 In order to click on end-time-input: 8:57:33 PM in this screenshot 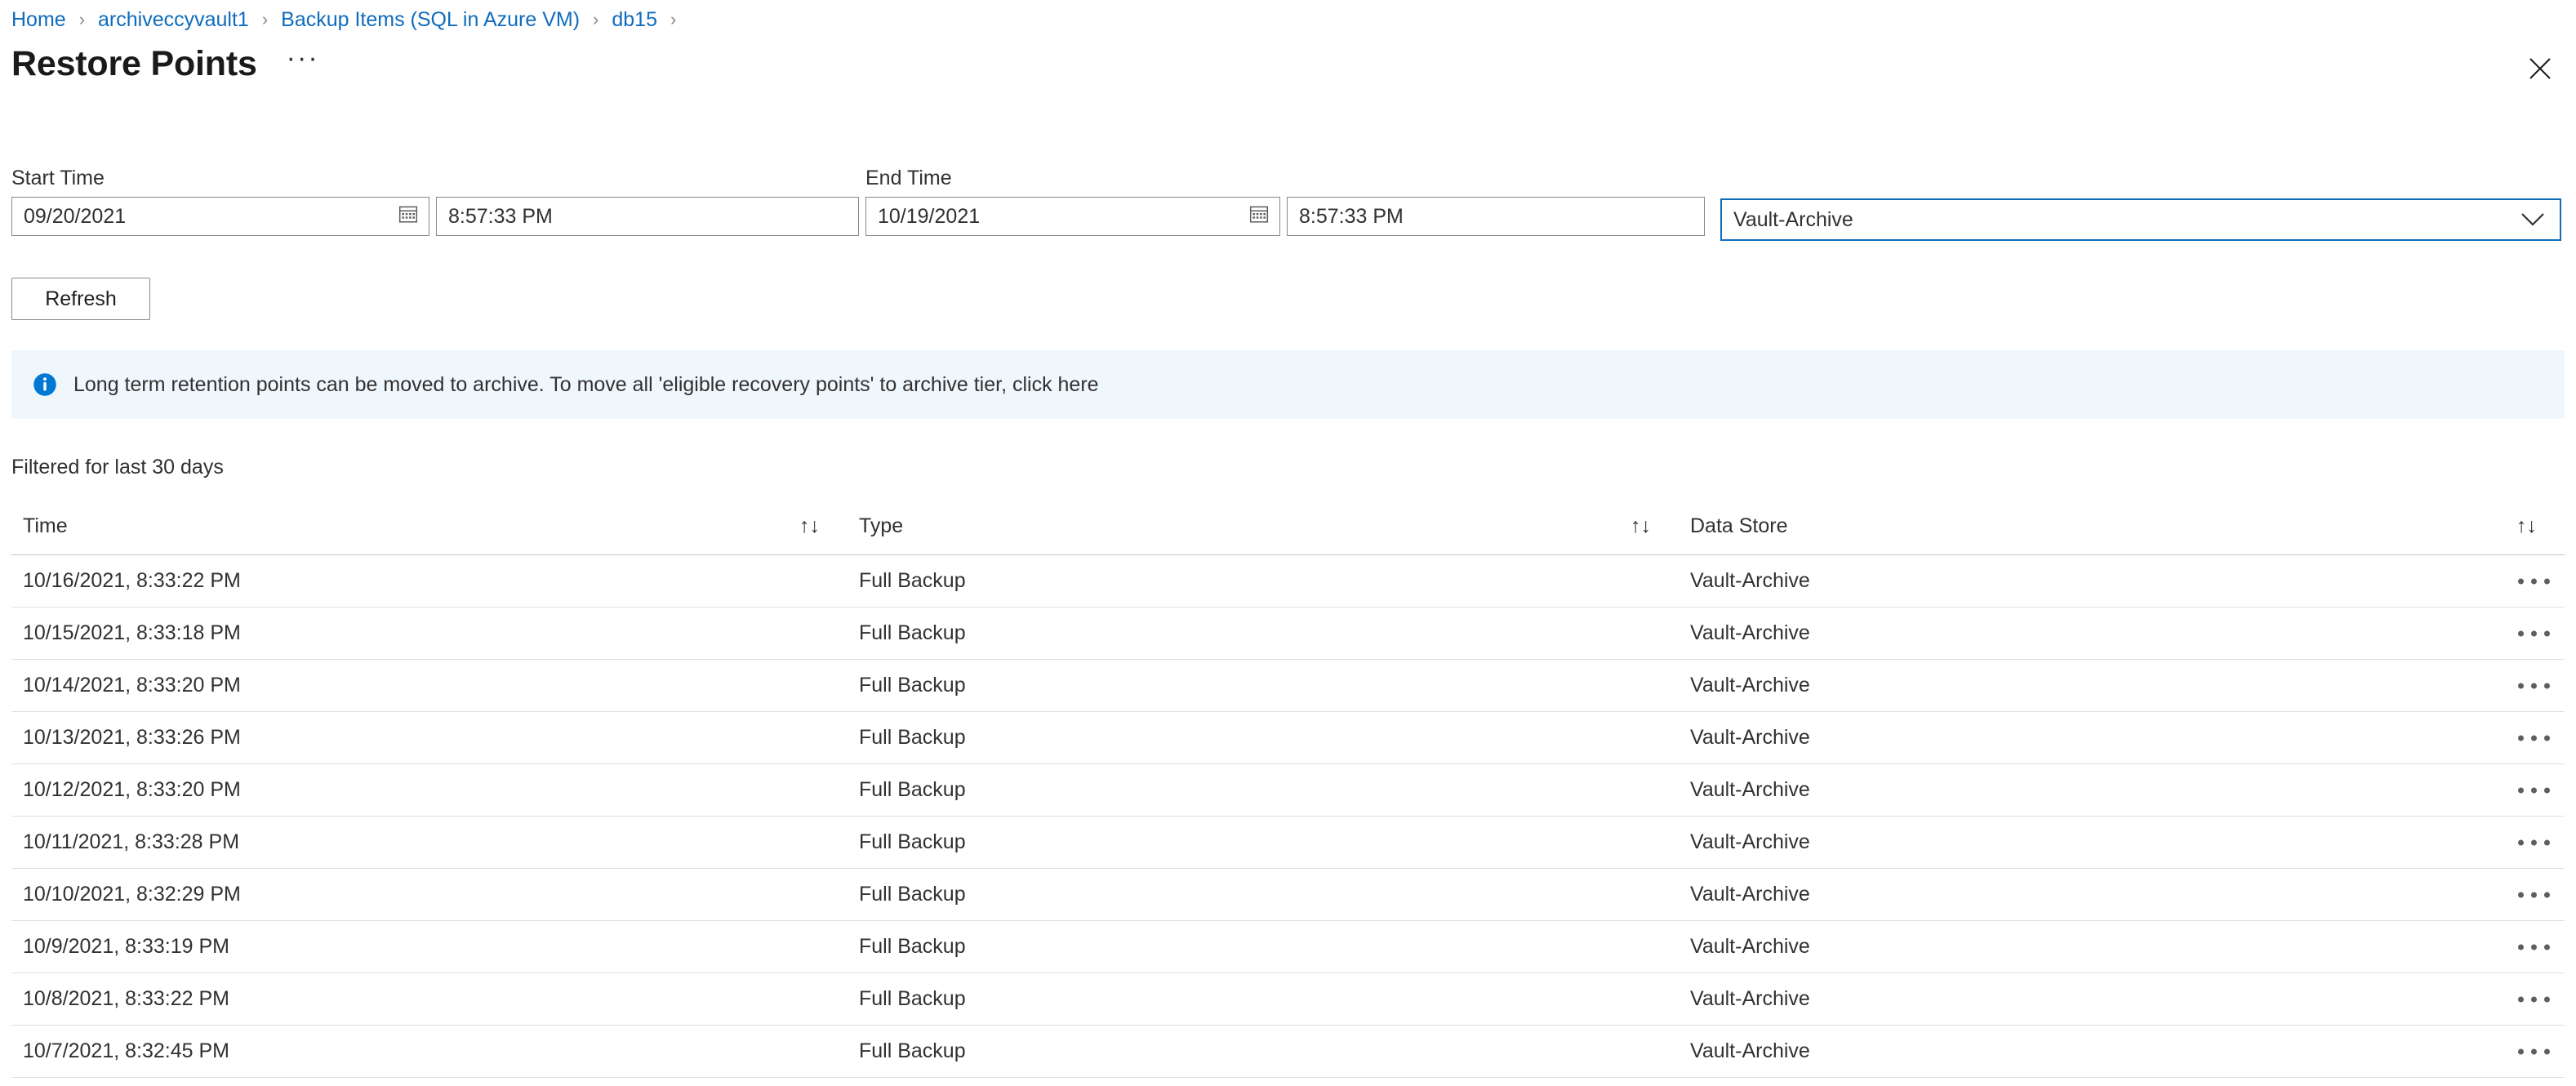, I will do `click(1496, 217)`.